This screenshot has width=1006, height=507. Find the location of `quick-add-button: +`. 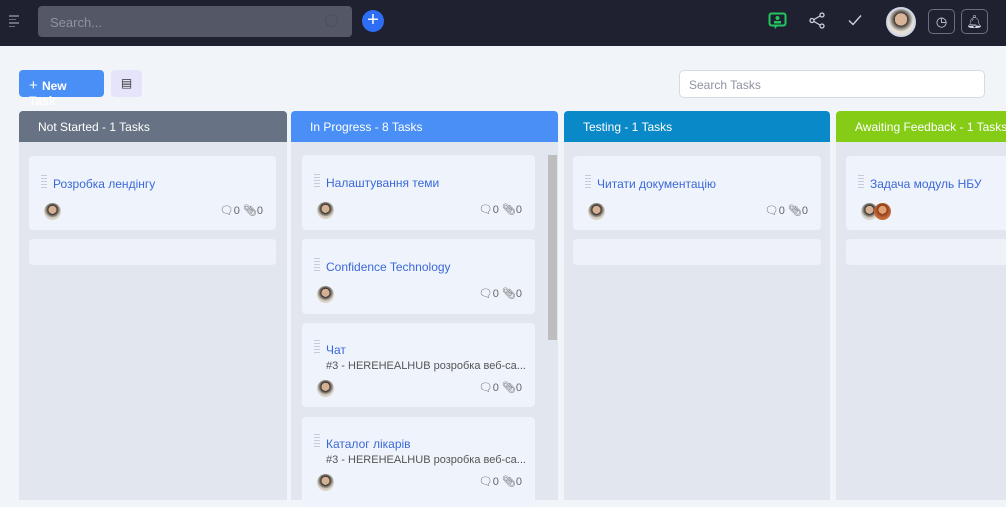

quick-add-button: + is located at coordinates (373, 21).